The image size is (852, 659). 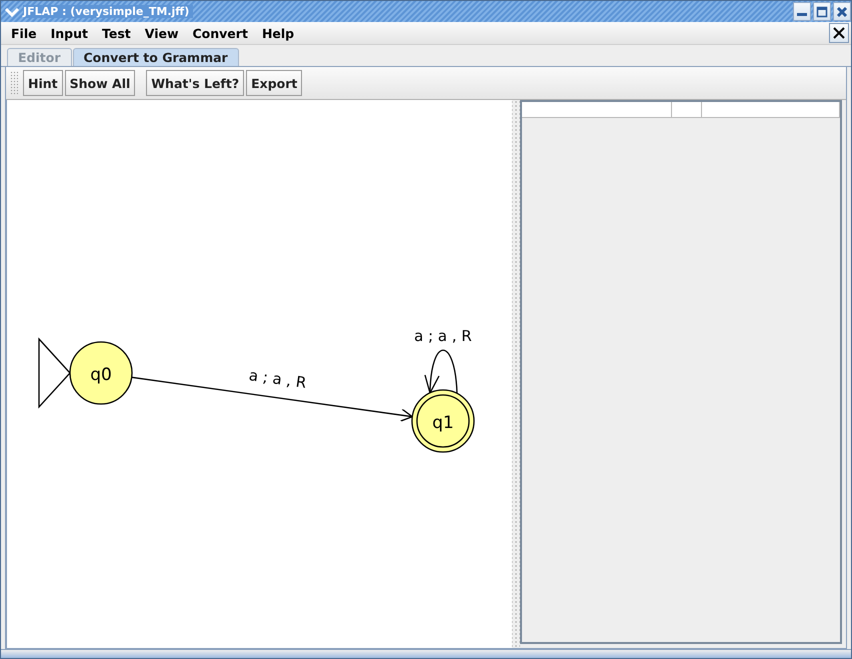 What do you see at coordinates (108, 11) in the screenshot?
I see `window-title: JFLAP : (verysimple_TM.jff)` at bounding box center [108, 11].